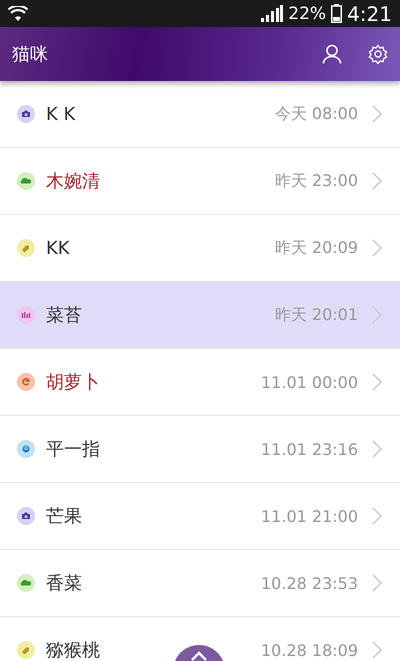 The width and height of the screenshot is (400, 661). Describe the element at coordinates (309, 382) in the screenshot. I see `item-time: 11.01 00:00` at that location.